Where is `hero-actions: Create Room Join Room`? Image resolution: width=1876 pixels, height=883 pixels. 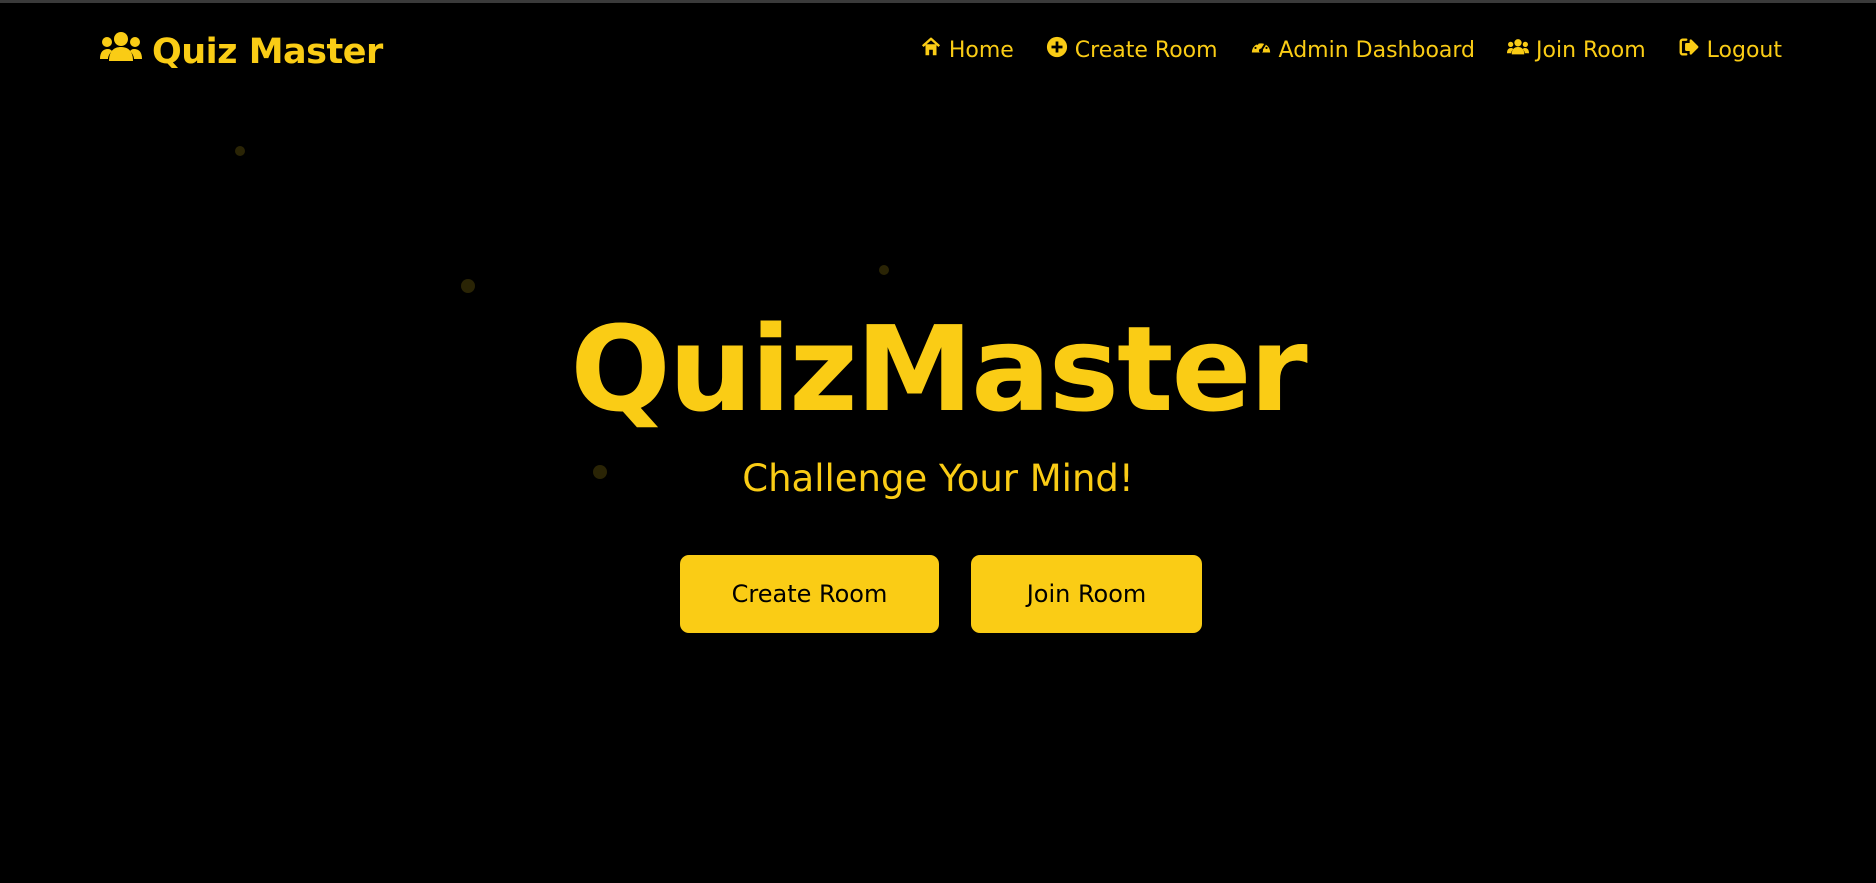
hero-actions: Create Room Join Room is located at coordinates (941, 594).